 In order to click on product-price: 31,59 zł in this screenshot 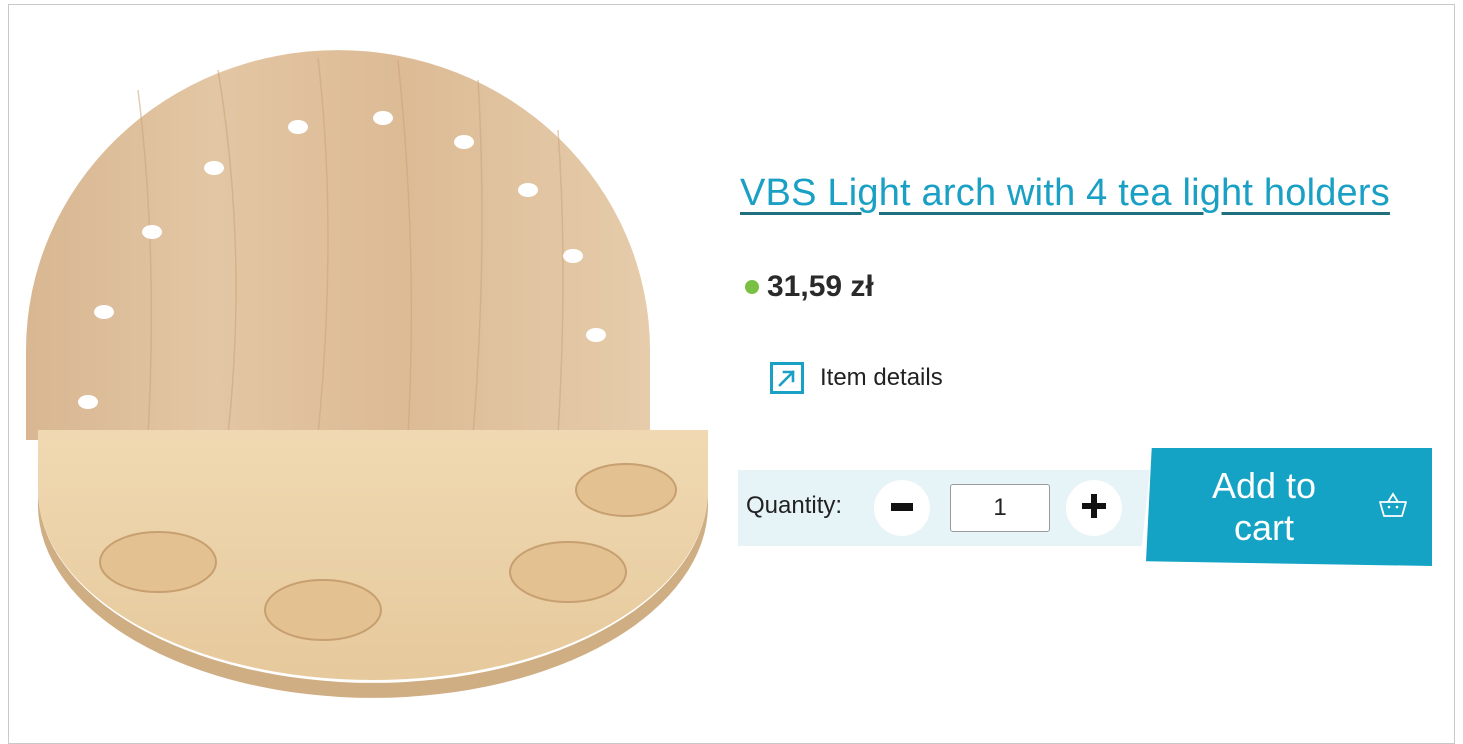, I will do `click(820, 286)`.